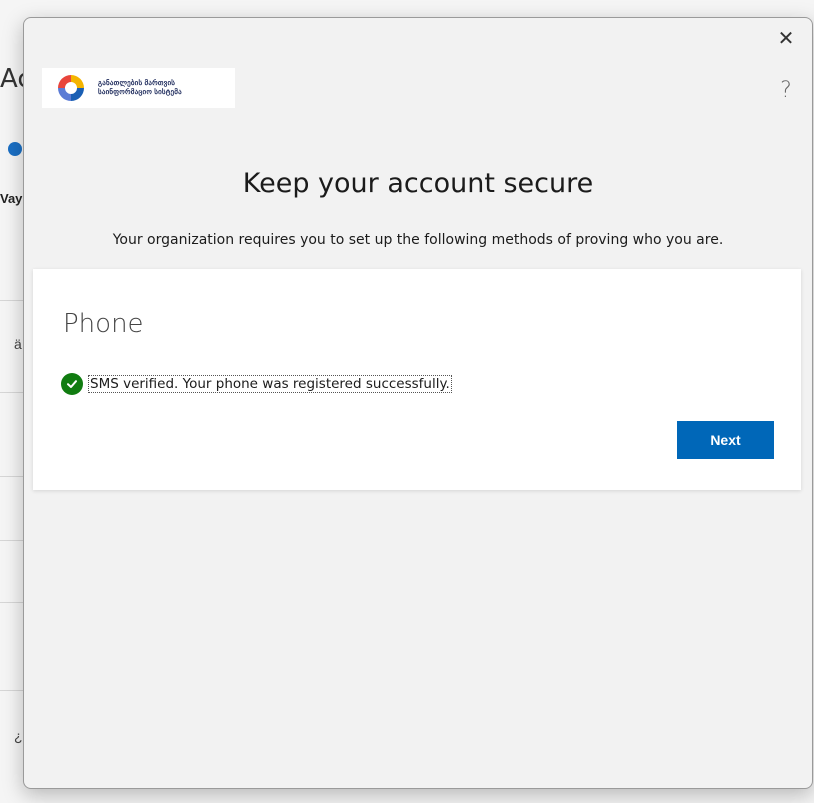 The height and width of the screenshot is (803, 814). What do you see at coordinates (418, 183) in the screenshot?
I see `page-title: Keep your account secure` at bounding box center [418, 183].